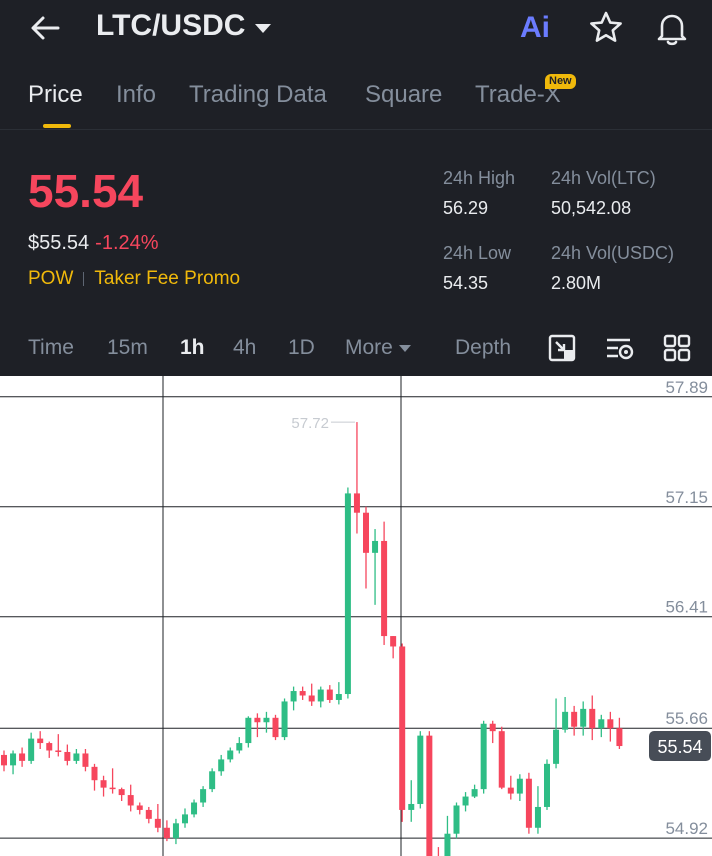 Image resolution: width=712 pixels, height=856 pixels. What do you see at coordinates (672, 28) in the screenshot?
I see `bell-icon` at bounding box center [672, 28].